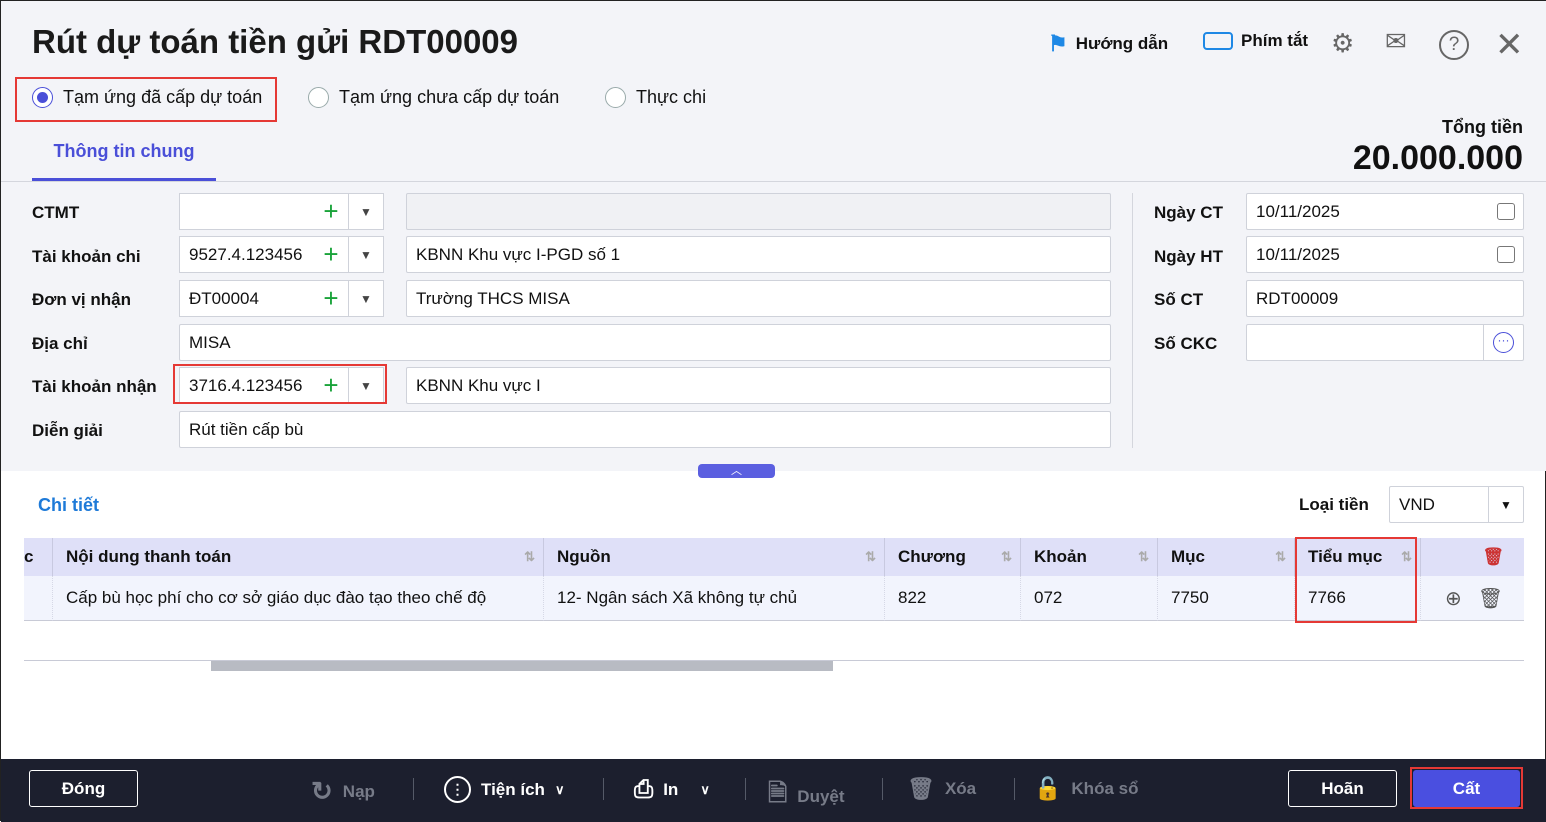  Describe the element at coordinates (1089, 557) in the screenshot. I see `column-header-khoan: Khoản ⇅` at that location.